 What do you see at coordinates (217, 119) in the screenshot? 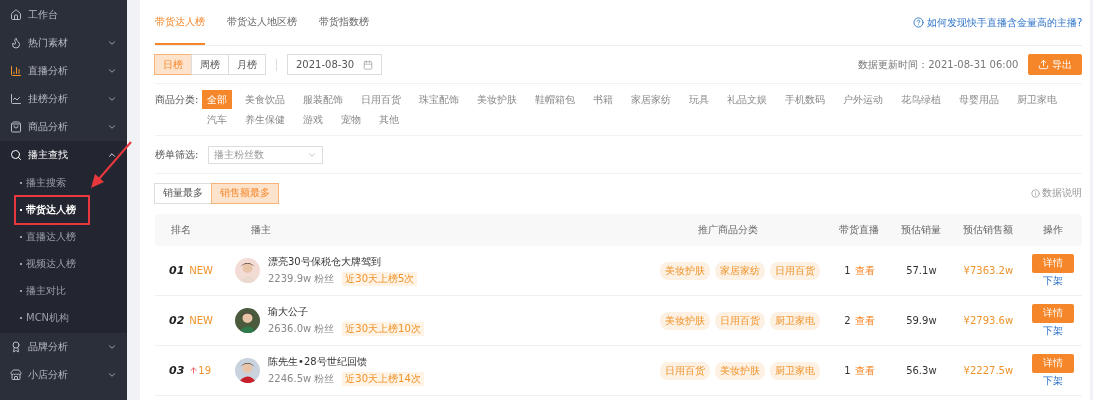
I see `category-option: 汽车` at bounding box center [217, 119].